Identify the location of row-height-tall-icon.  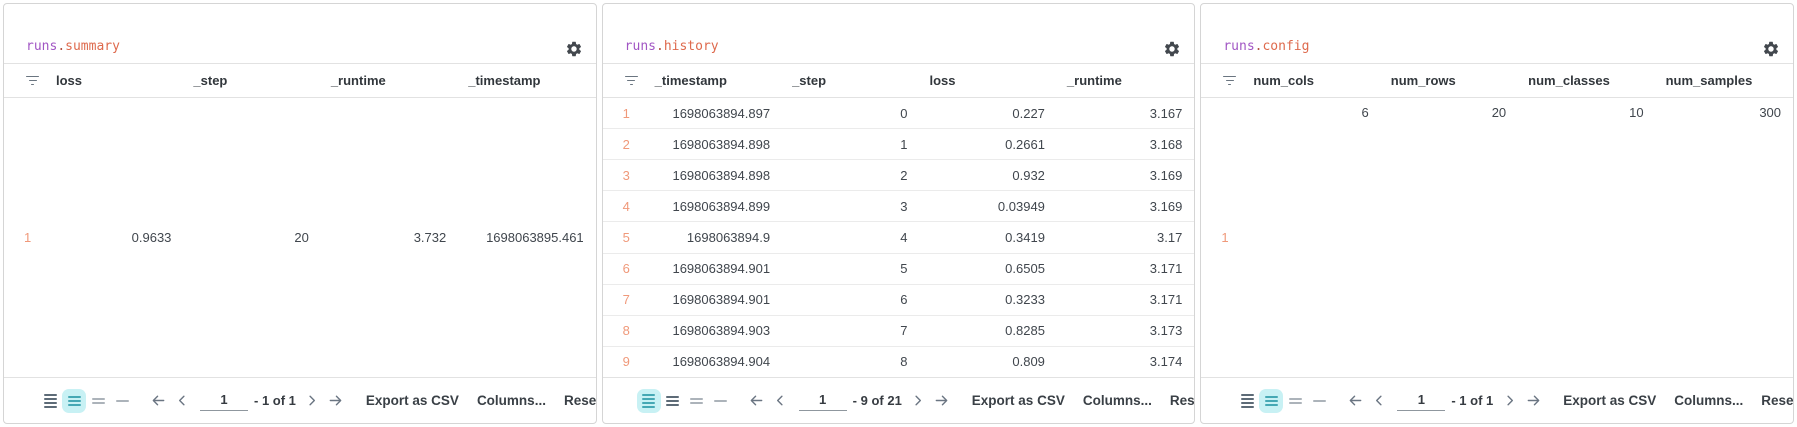
(697, 400).